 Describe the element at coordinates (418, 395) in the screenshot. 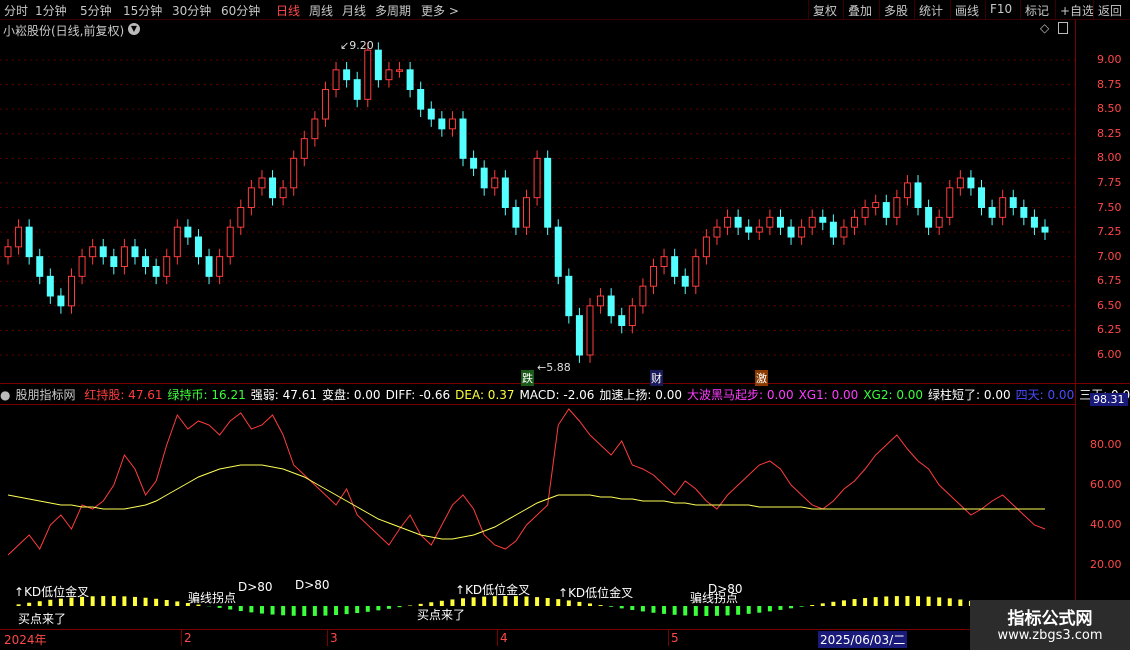

I see `indicator-item: DIFF: -0.66` at that location.